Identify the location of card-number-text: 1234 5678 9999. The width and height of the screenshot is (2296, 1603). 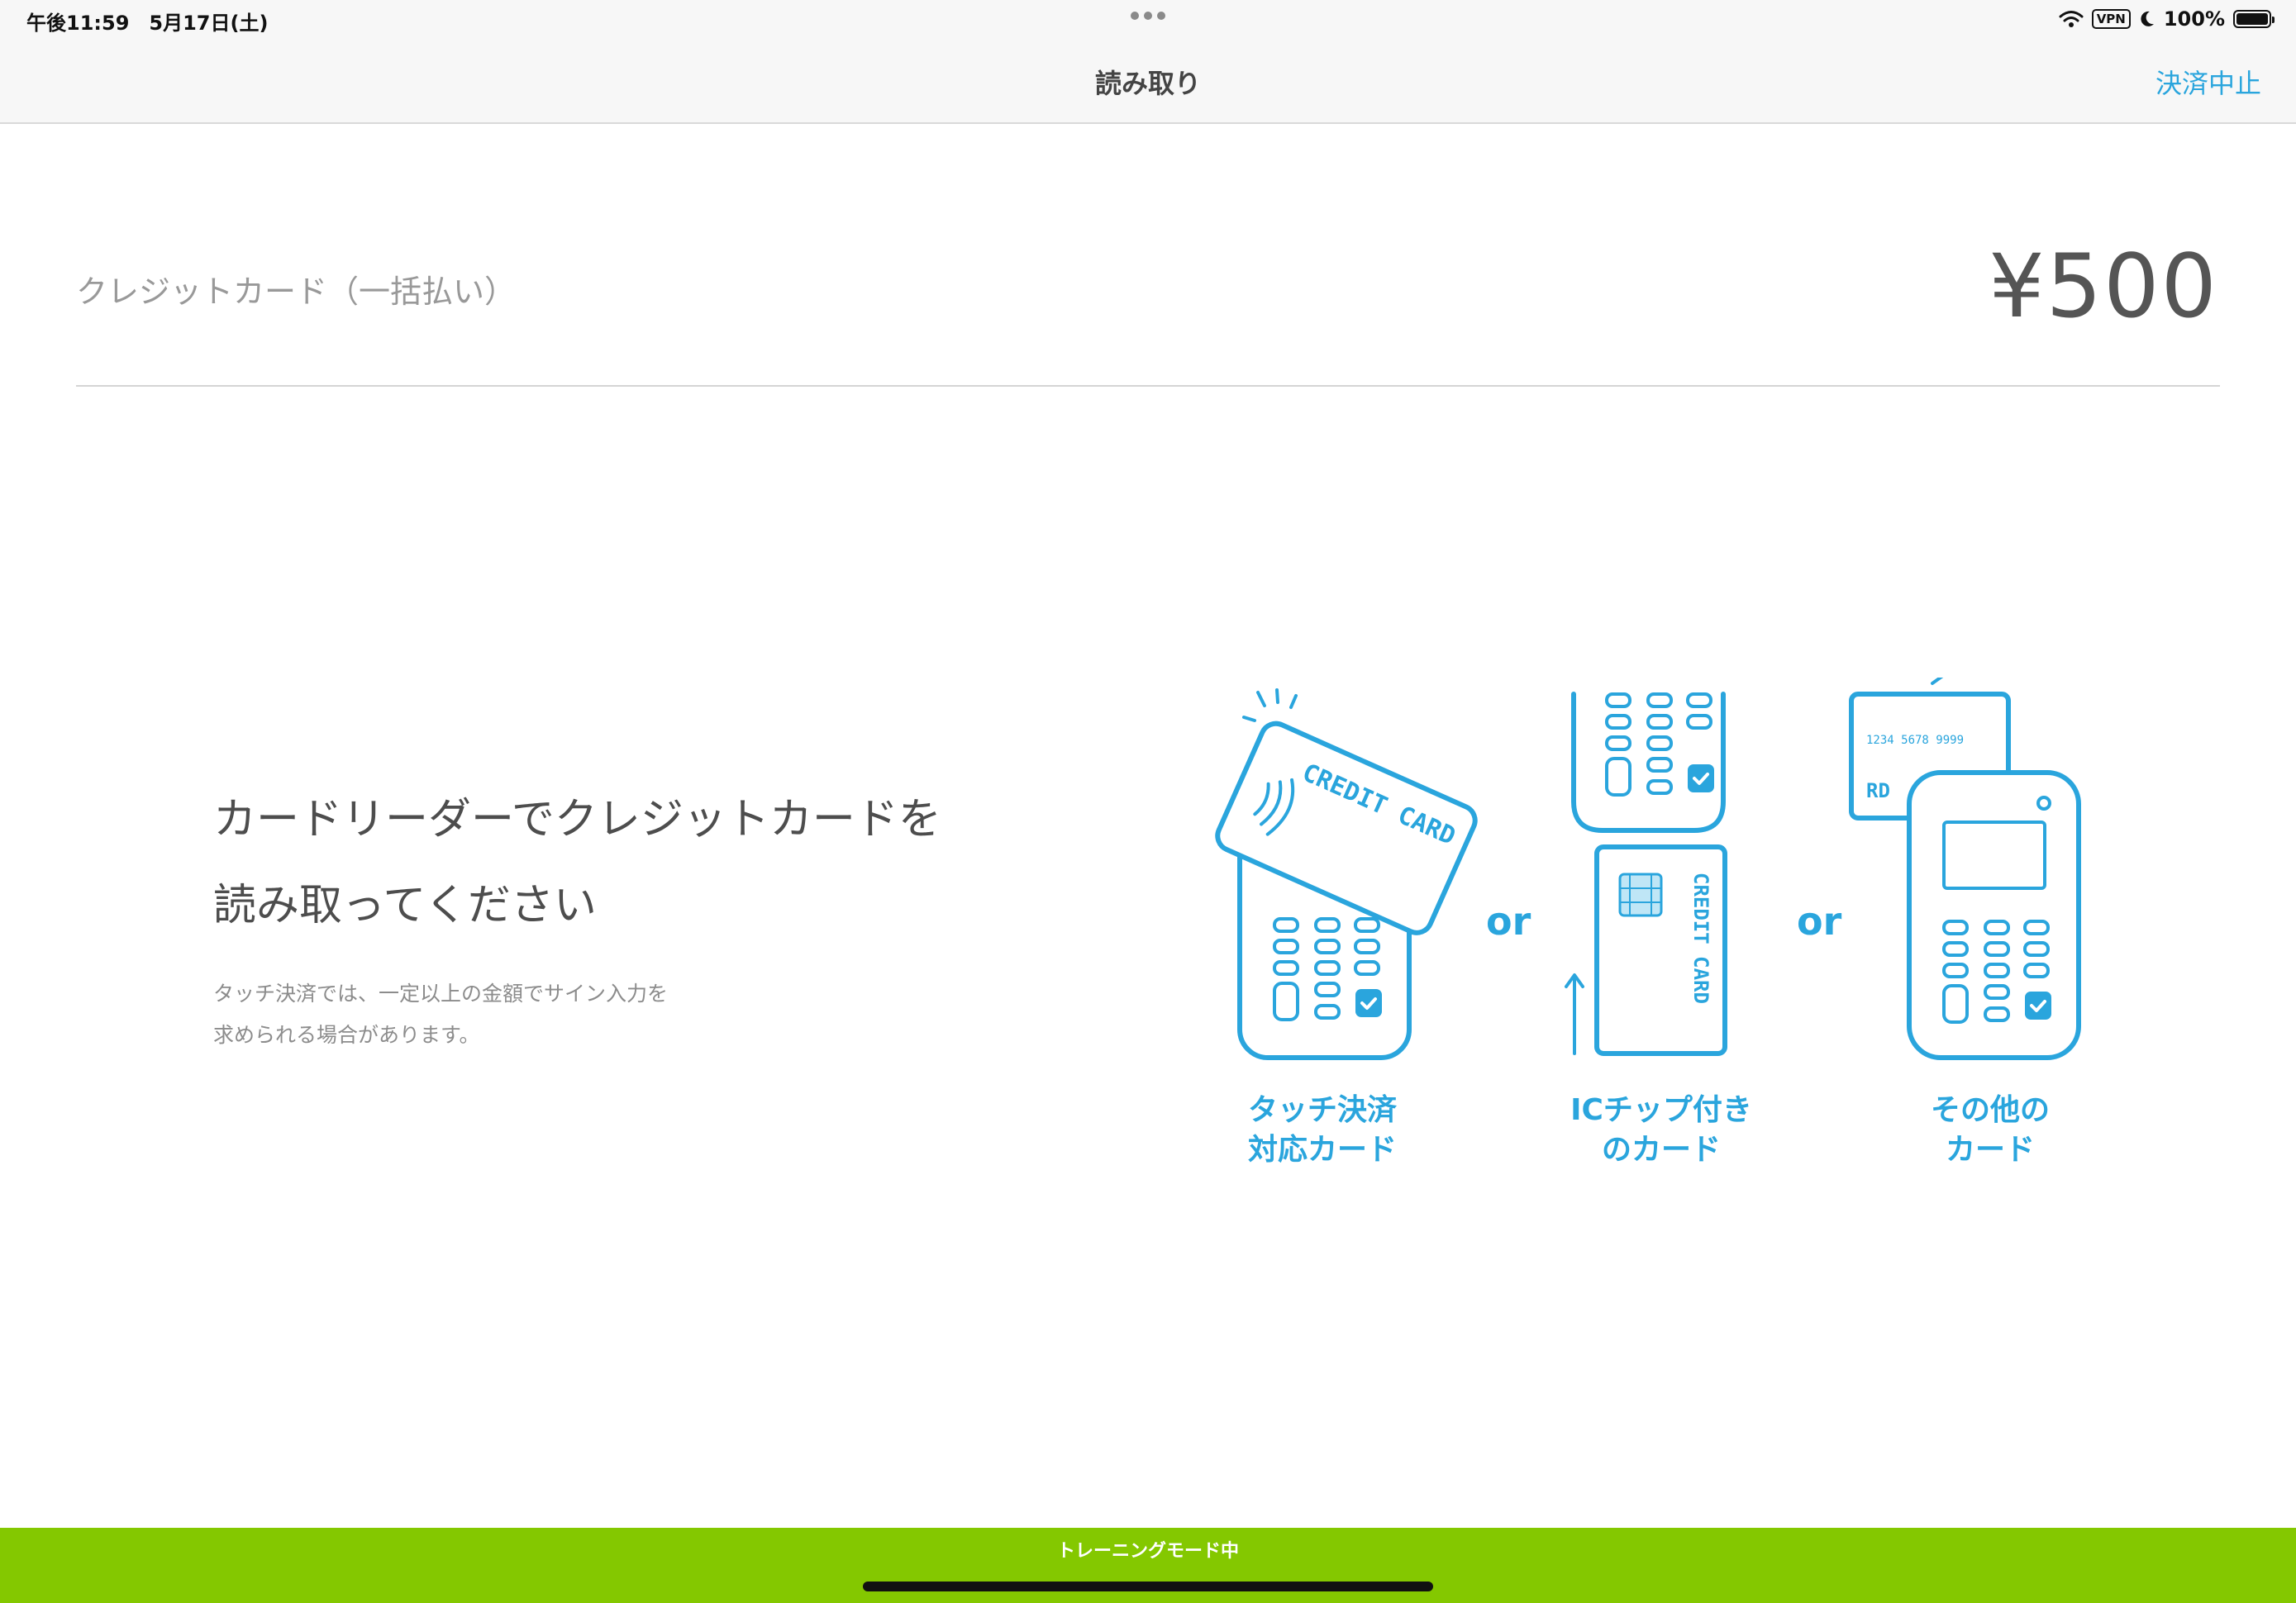
(1915, 740).